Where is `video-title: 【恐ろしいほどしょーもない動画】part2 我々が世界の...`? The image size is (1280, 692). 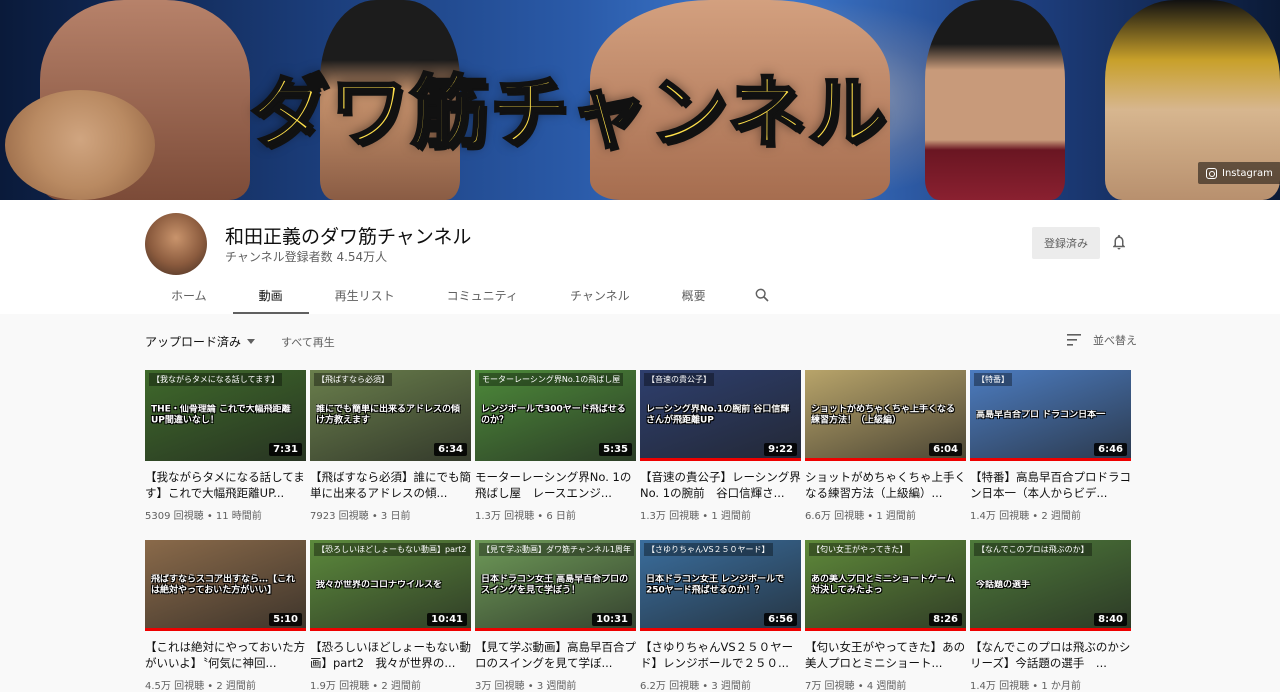
video-title: 【恐ろしいほどしょーもない動画】part2 我々が世界の... is located at coordinates (390, 655).